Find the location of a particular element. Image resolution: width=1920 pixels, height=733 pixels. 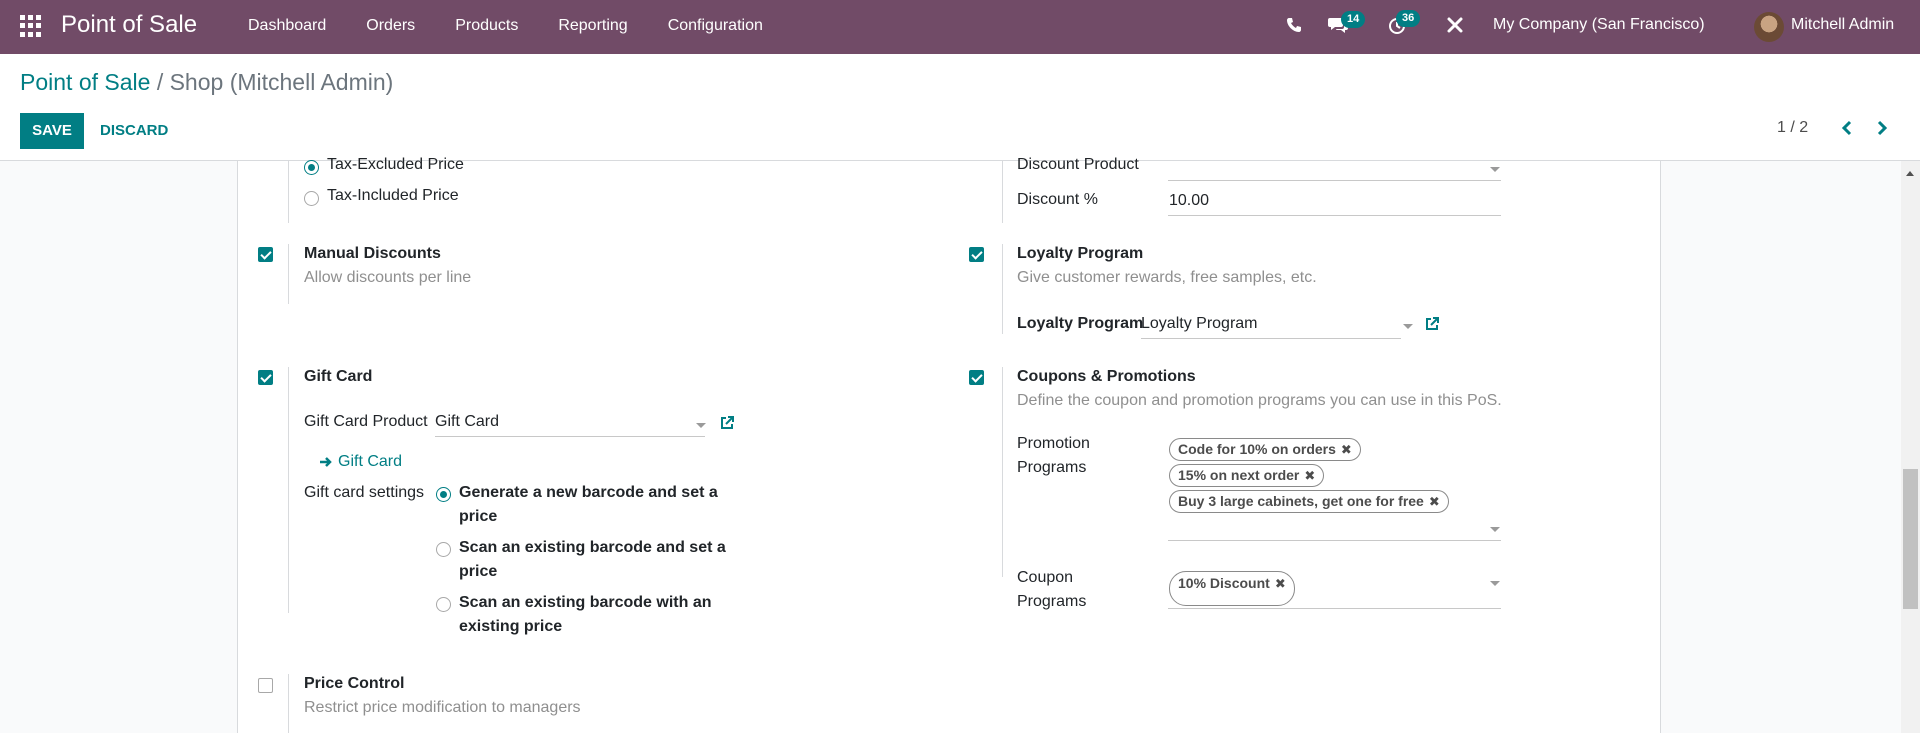

arrow-right-icon is located at coordinates (326, 462).